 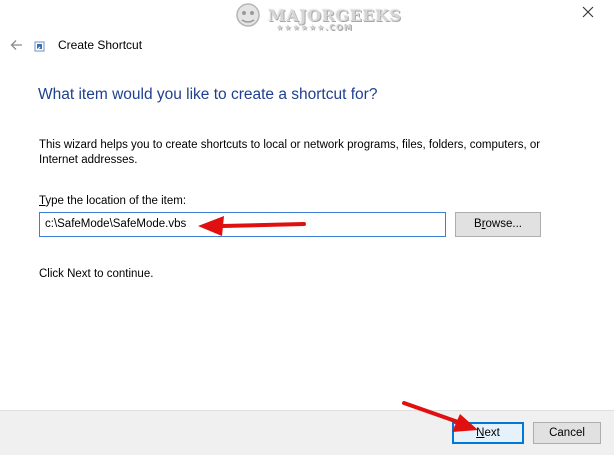 What do you see at coordinates (96, 274) in the screenshot?
I see `continue-hint: Click Next to continue.` at bounding box center [96, 274].